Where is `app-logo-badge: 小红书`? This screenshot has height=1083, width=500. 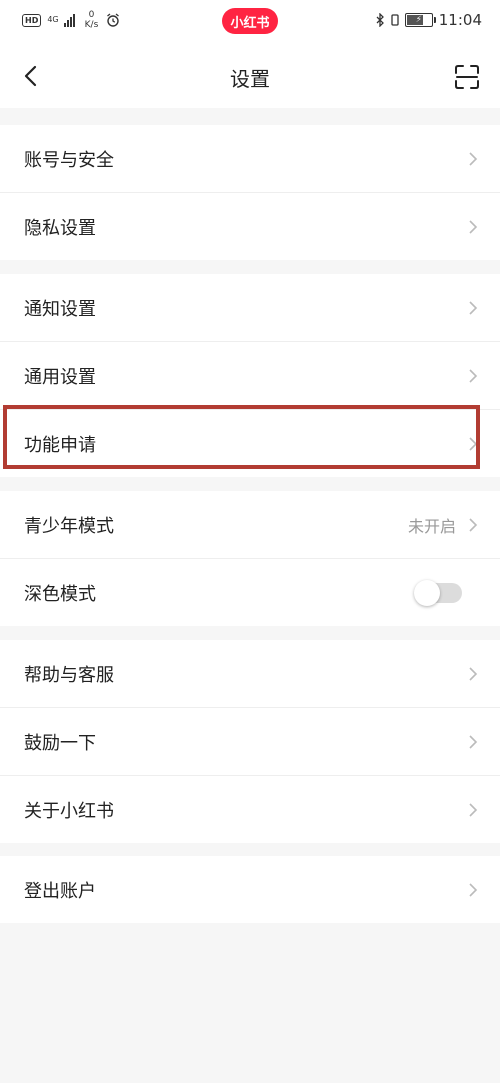
app-logo-badge: 小红书 is located at coordinates (250, 21).